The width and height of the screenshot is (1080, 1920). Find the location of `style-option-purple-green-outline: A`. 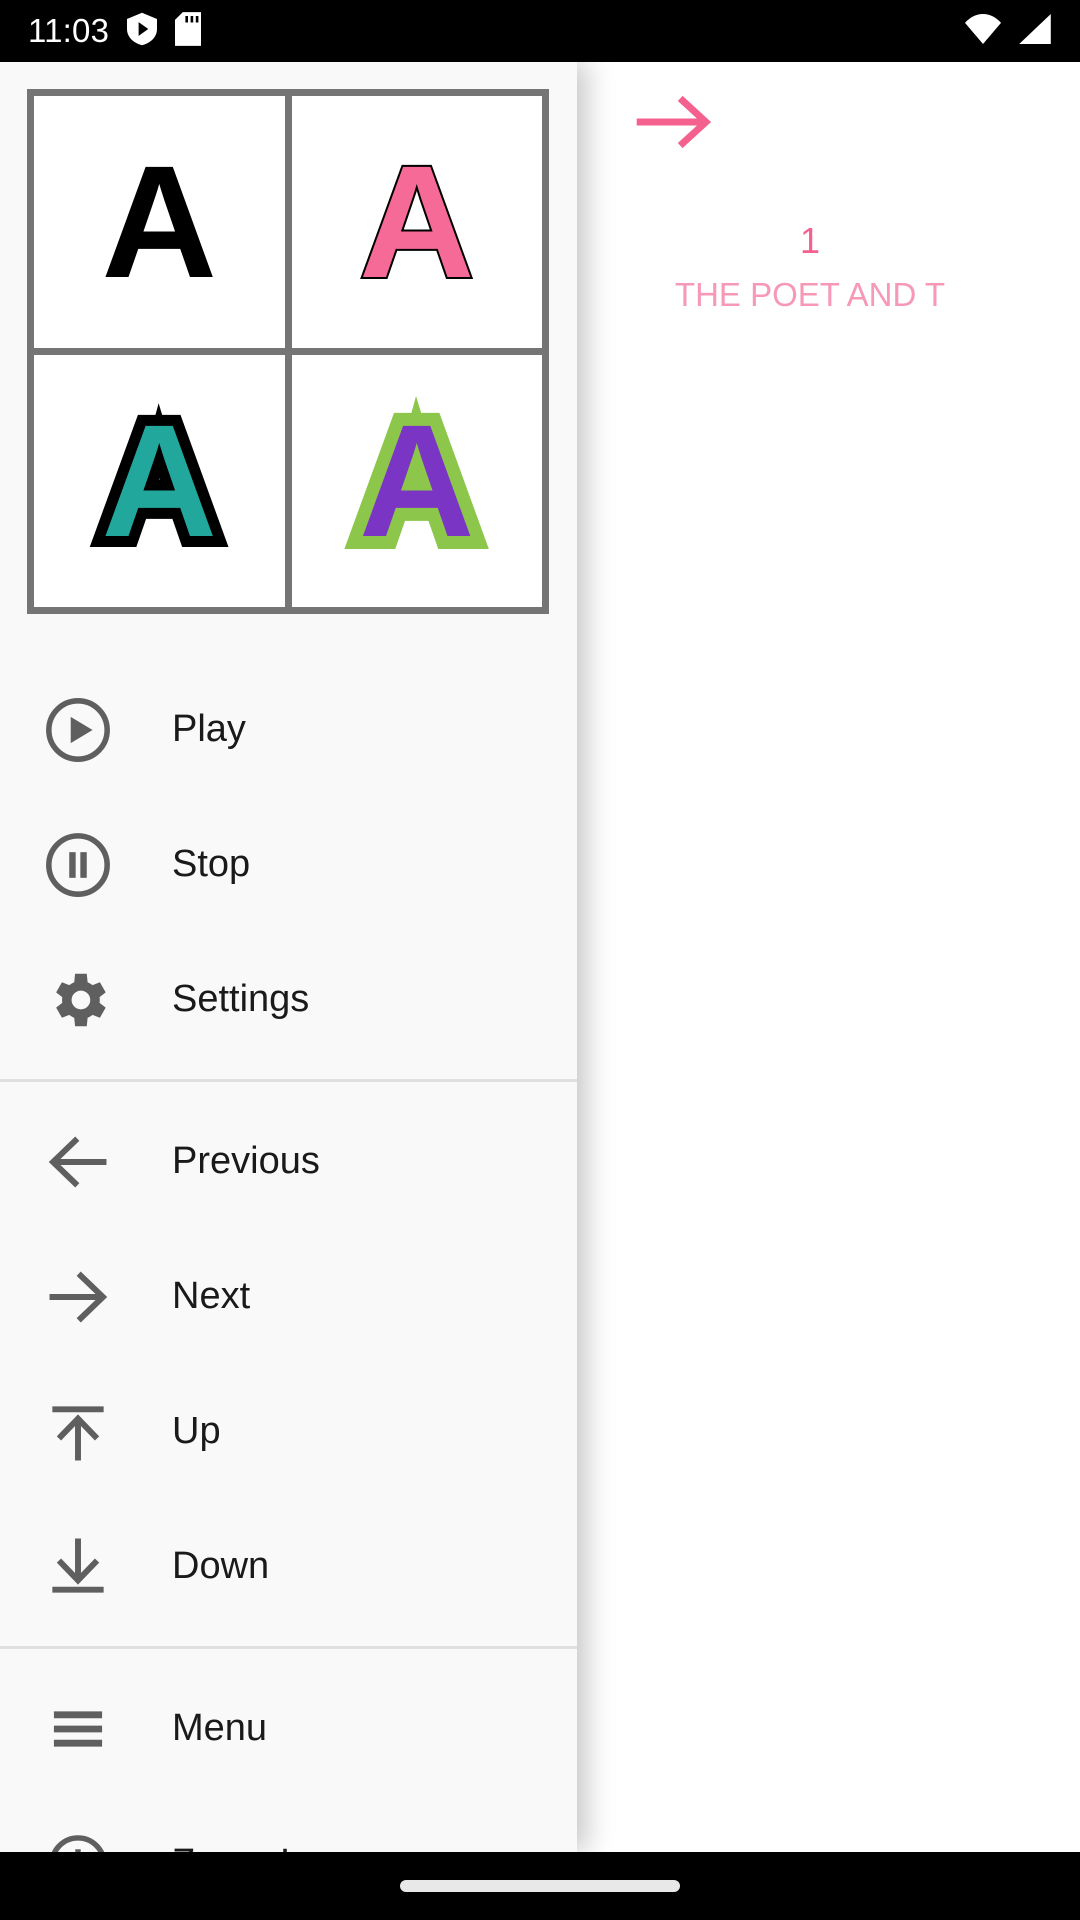

style-option-purple-green-outline: A is located at coordinates (416, 481).